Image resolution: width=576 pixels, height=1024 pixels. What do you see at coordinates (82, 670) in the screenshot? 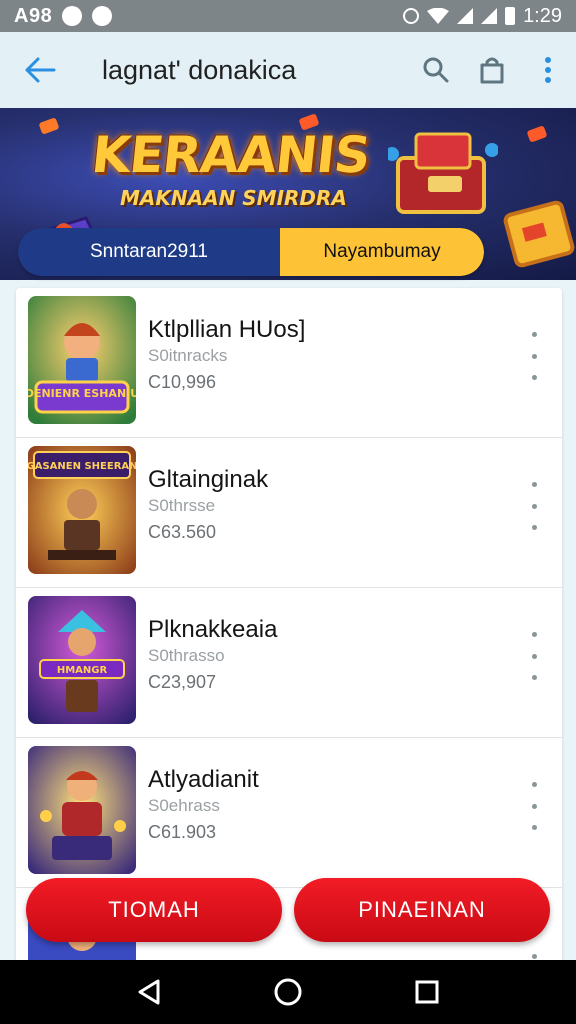
I see `thumbnail-text: HMANGR` at bounding box center [82, 670].